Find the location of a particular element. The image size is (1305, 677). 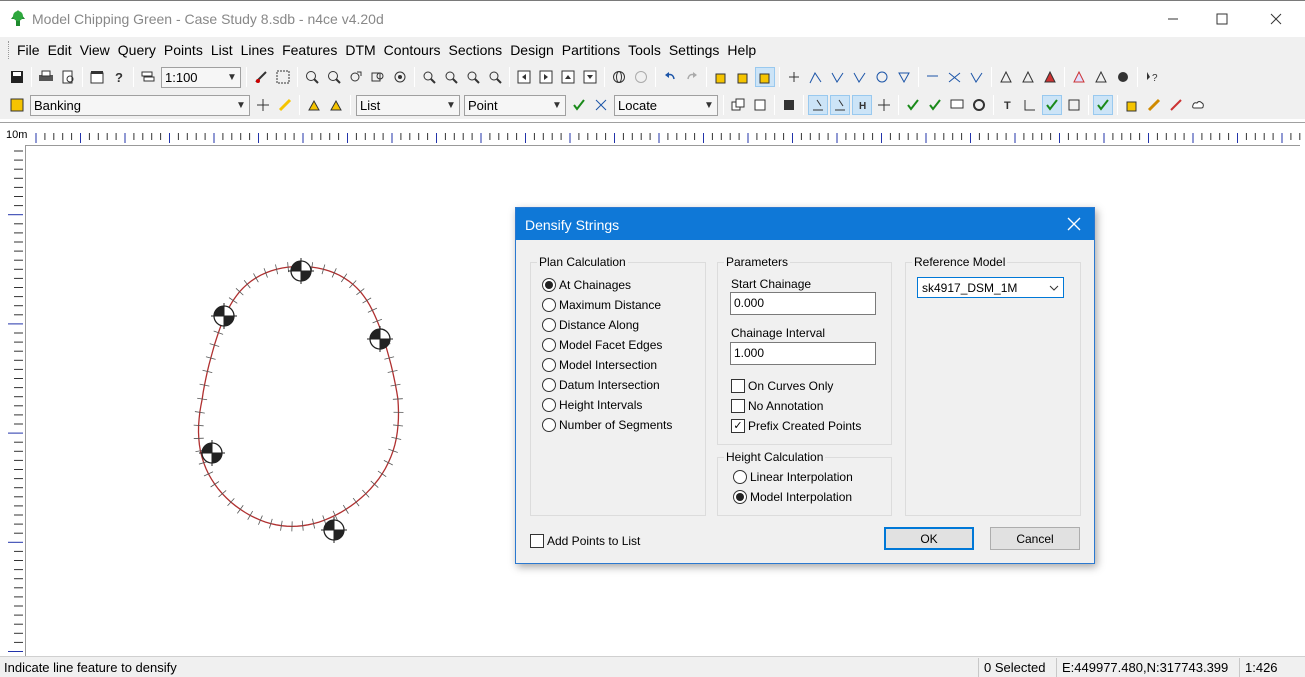

solid-tool-button is located at coordinates (1132, 105).